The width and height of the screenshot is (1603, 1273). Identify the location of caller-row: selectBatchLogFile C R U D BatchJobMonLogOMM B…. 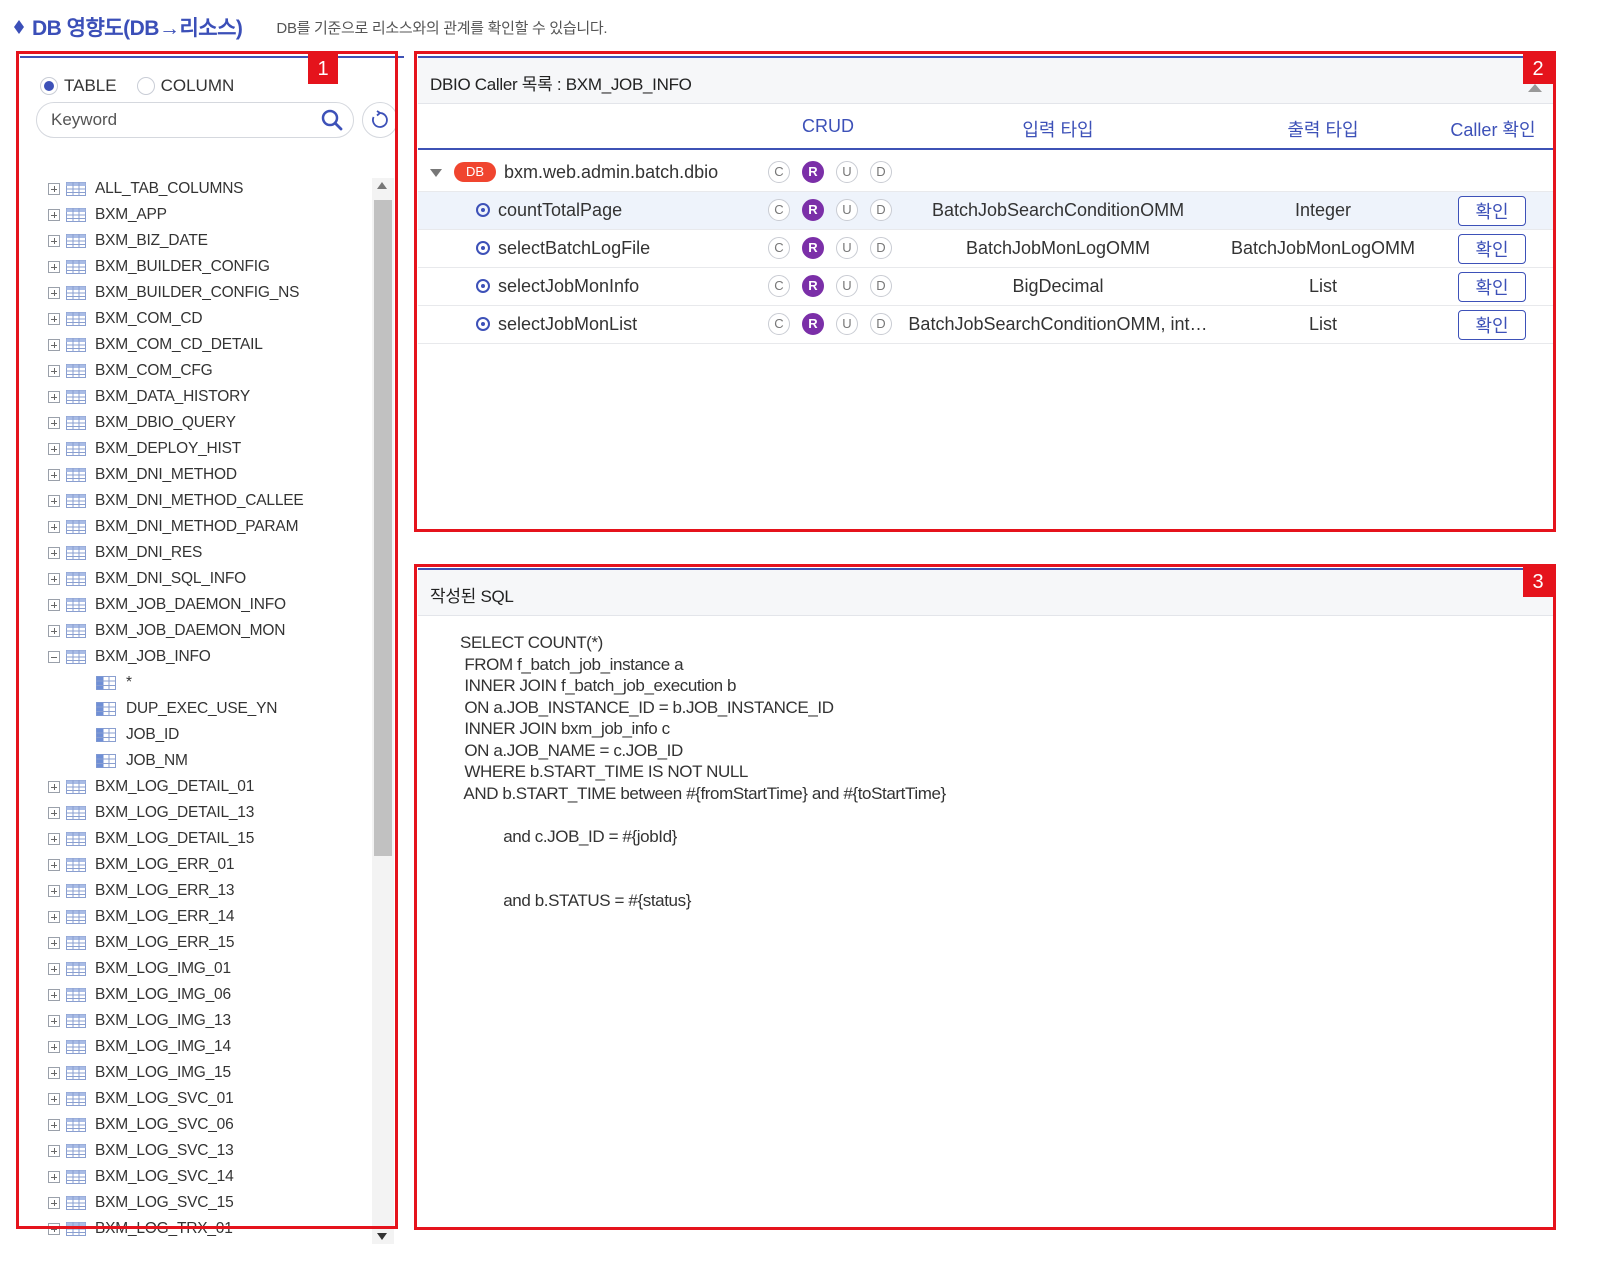
(986, 249).